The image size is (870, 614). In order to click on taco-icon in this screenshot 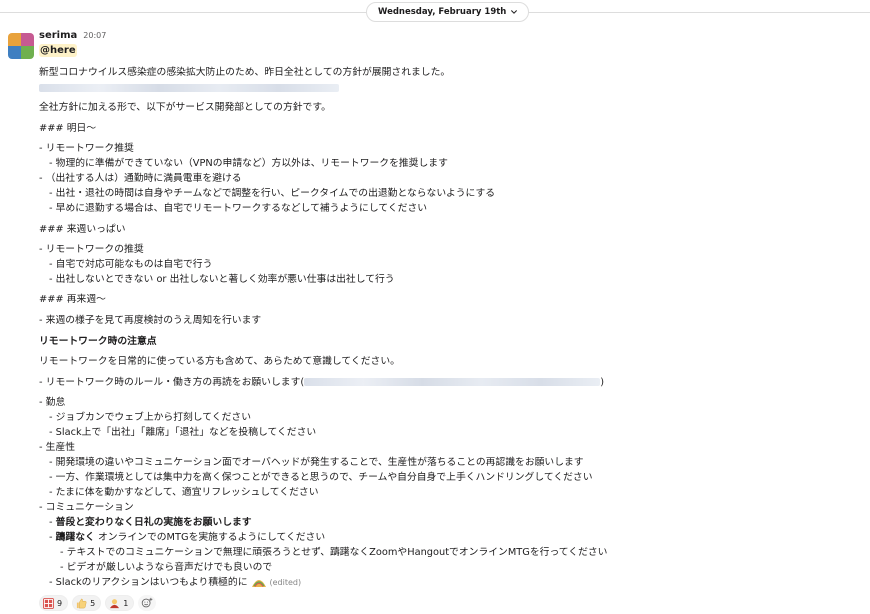, I will do `click(258, 583)`.